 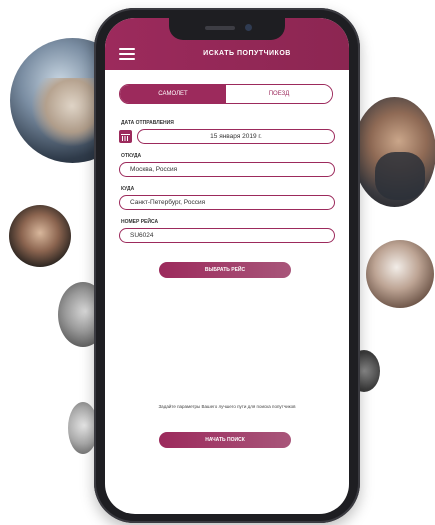 What do you see at coordinates (147, 123) in the screenshot?
I see `date-label: Дата отправления` at bounding box center [147, 123].